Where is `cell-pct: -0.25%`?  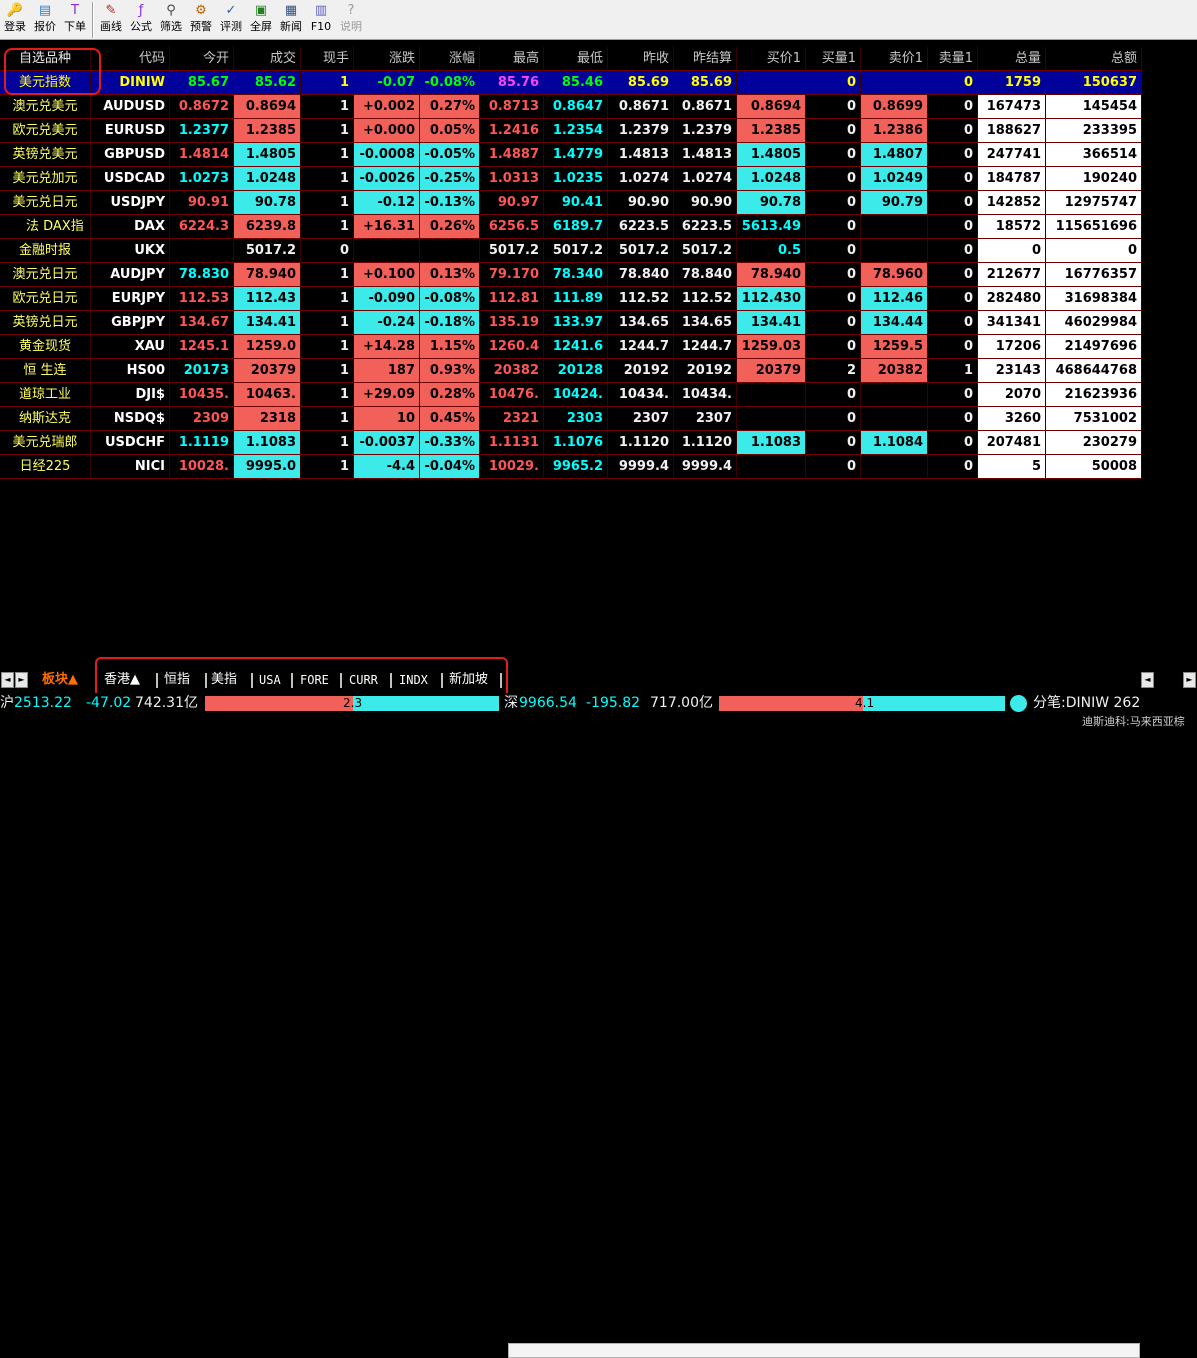 cell-pct: -0.25% is located at coordinates (450, 179).